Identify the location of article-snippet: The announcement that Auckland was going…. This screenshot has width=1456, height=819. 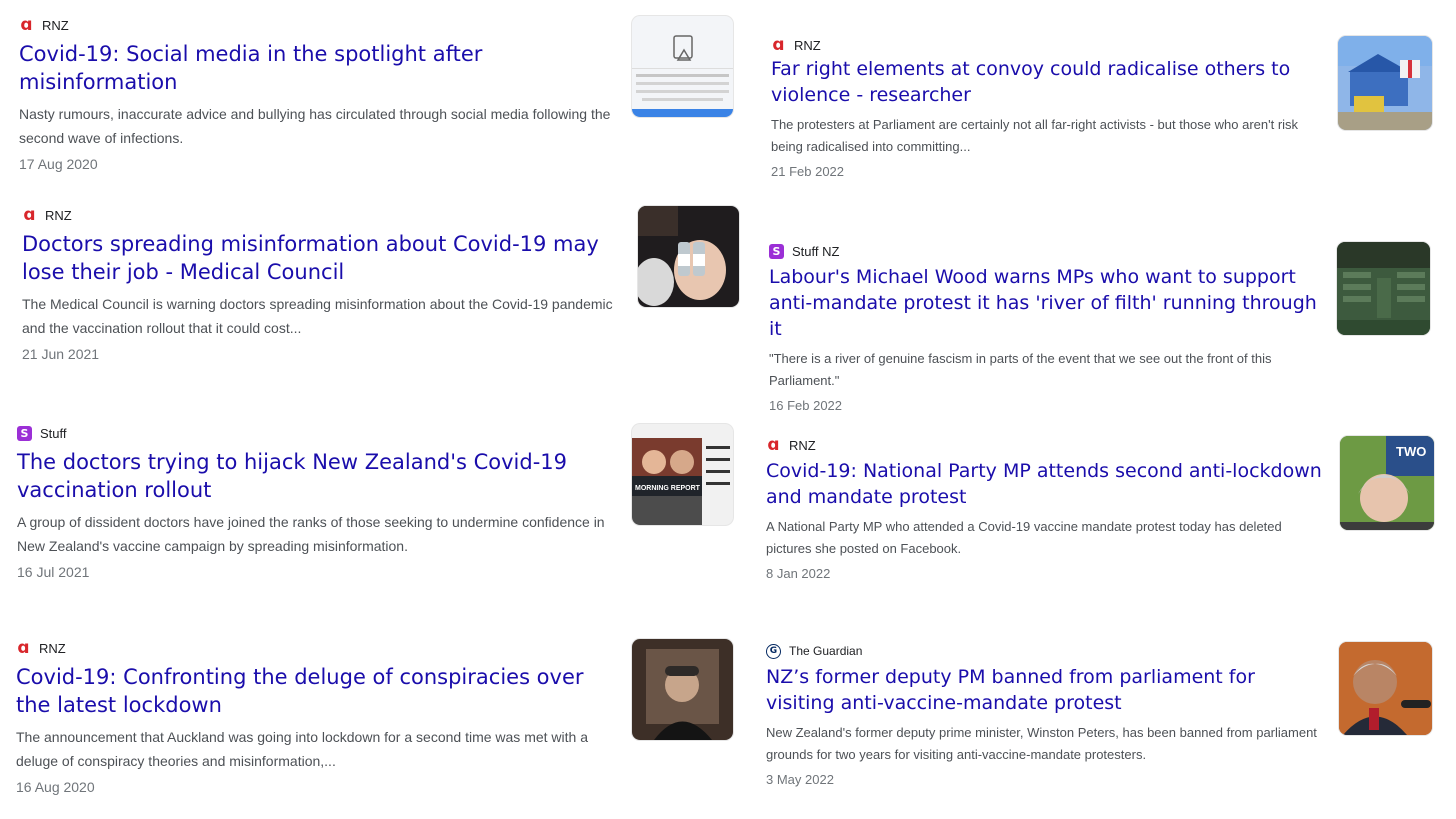
(302, 749).